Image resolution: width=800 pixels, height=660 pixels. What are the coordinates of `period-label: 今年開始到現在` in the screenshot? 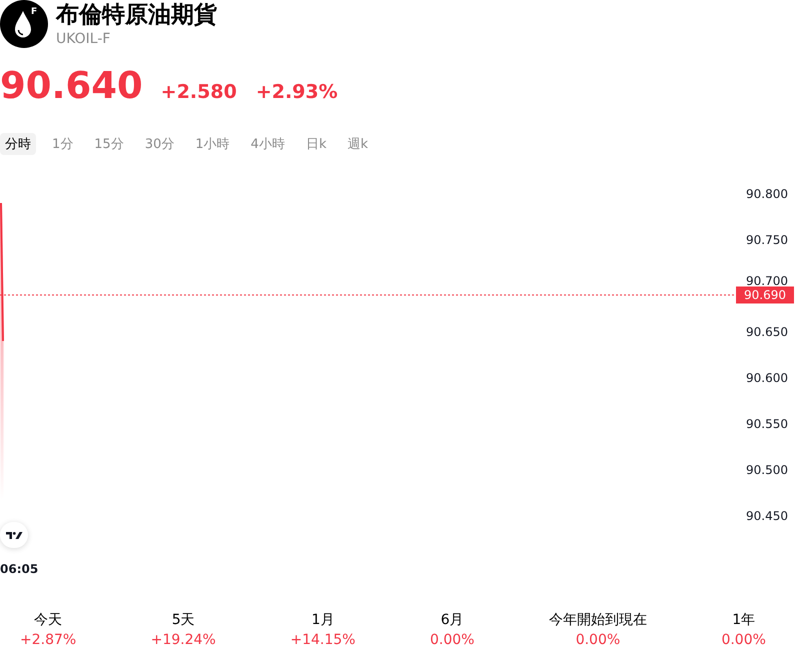 It's located at (597, 620).